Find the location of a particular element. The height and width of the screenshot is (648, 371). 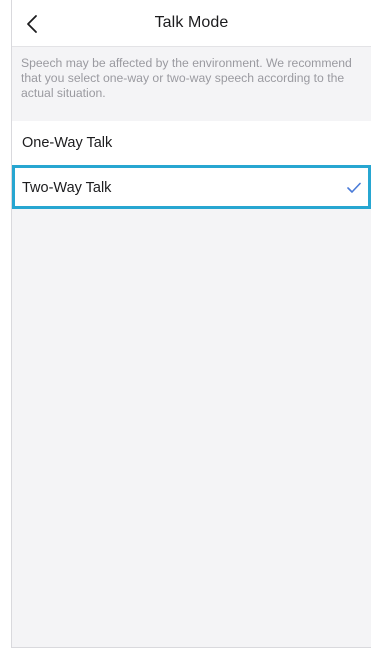

talk-mode-options: One-Way Talk Two-Way Talk is located at coordinates (191, 165).